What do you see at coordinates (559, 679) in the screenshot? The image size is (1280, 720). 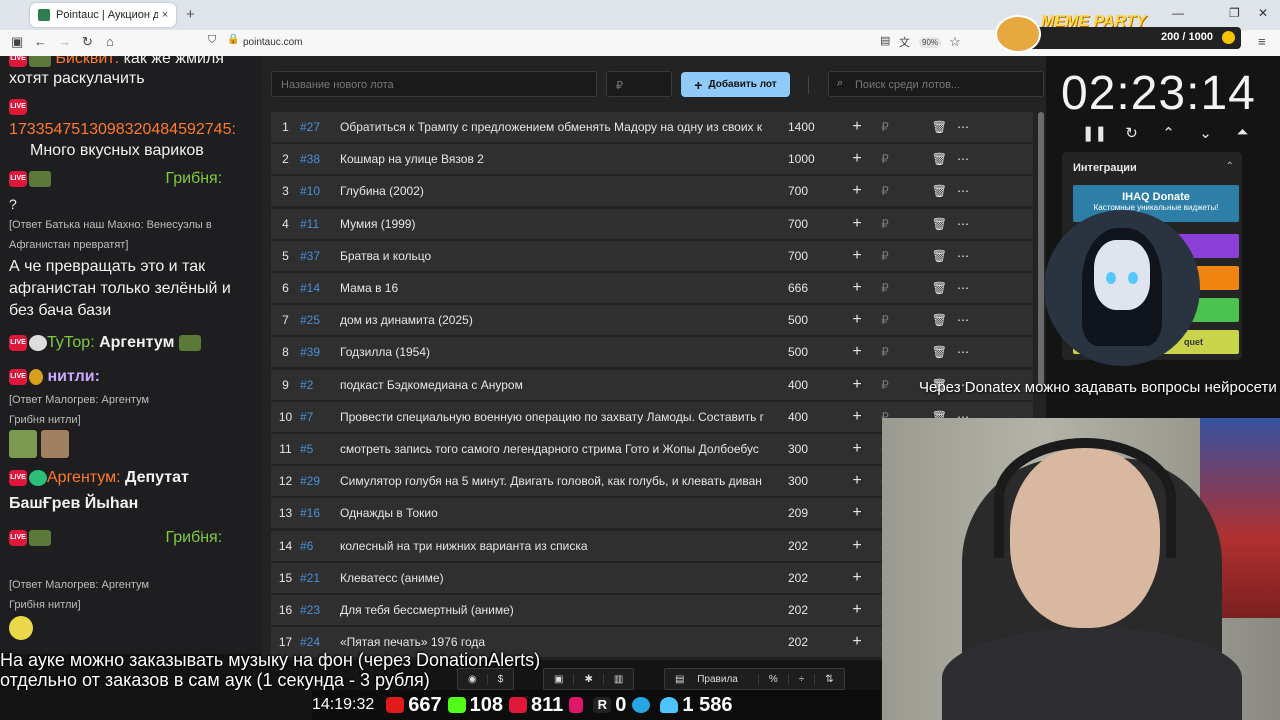 I see `save-icon: ▣` at bounding box center [559, 679].